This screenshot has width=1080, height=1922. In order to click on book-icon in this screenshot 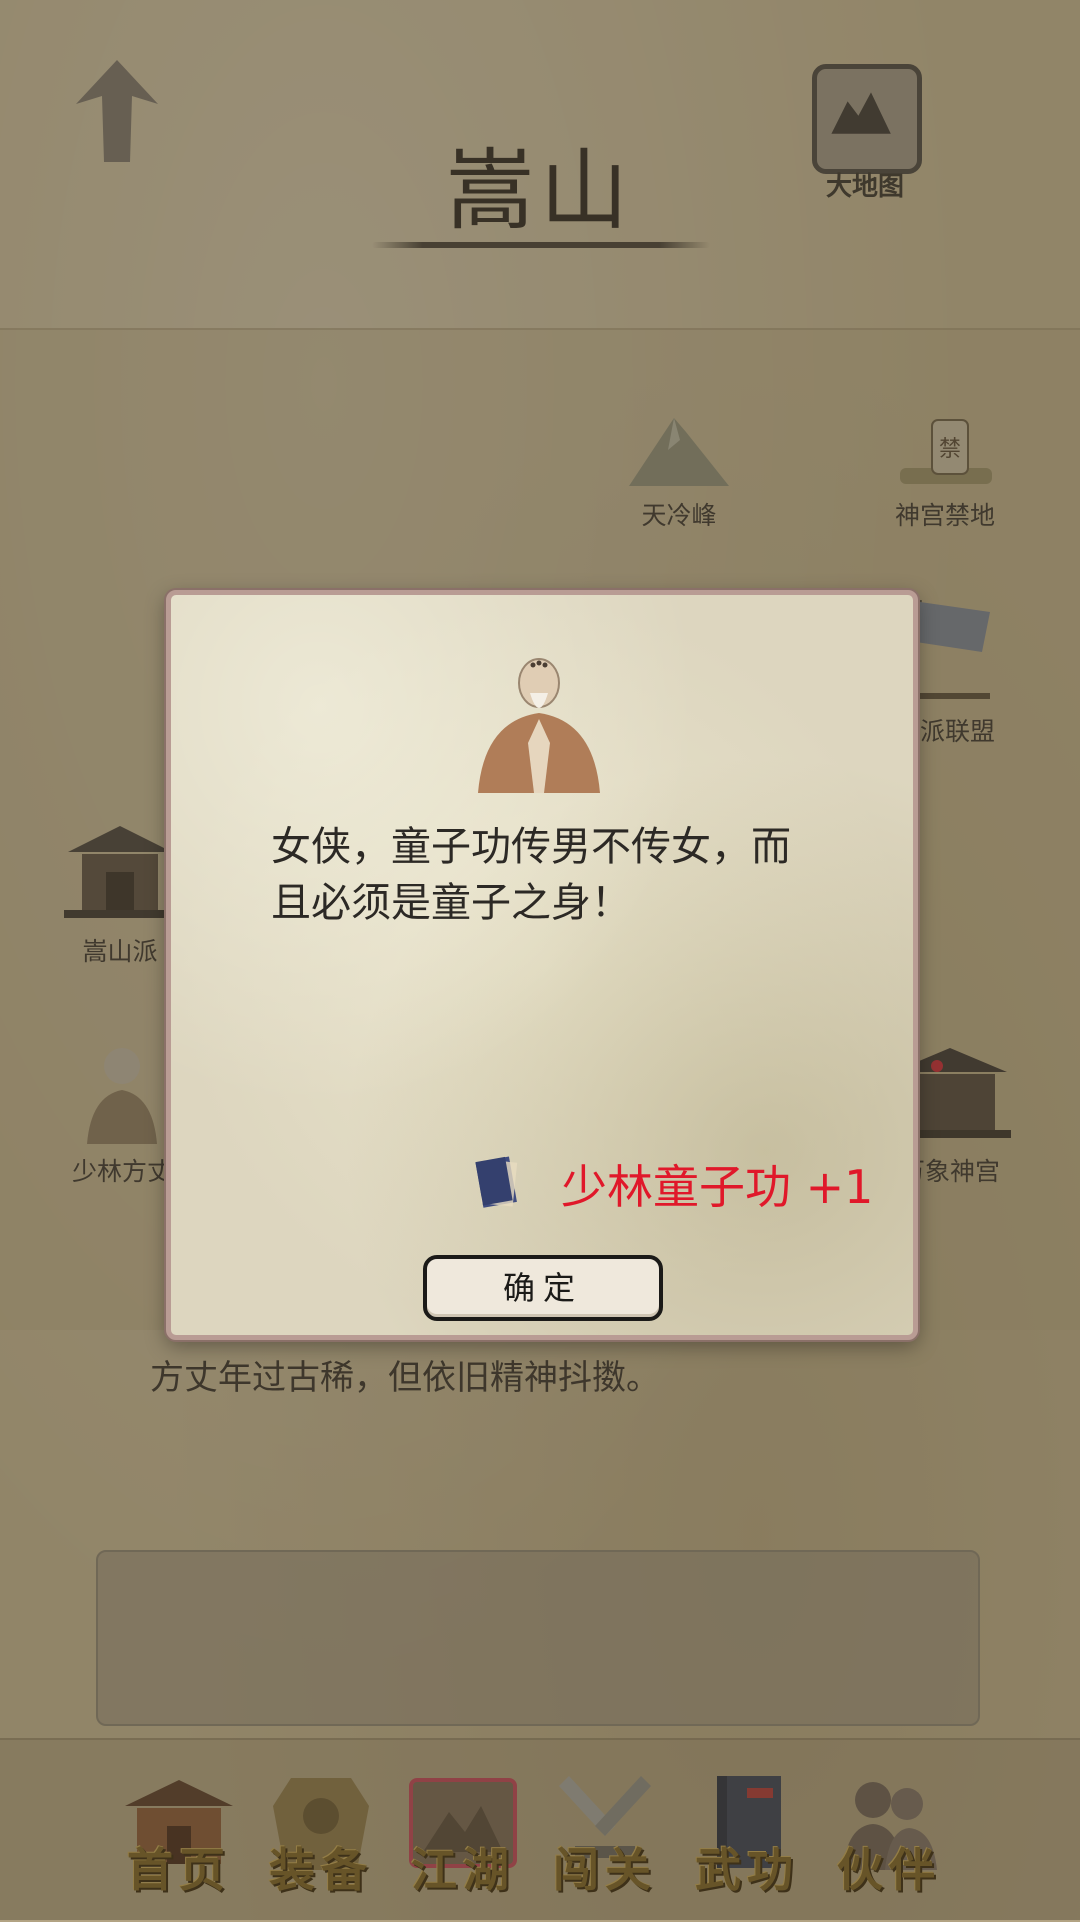, I will do `click(496, 1182)`.